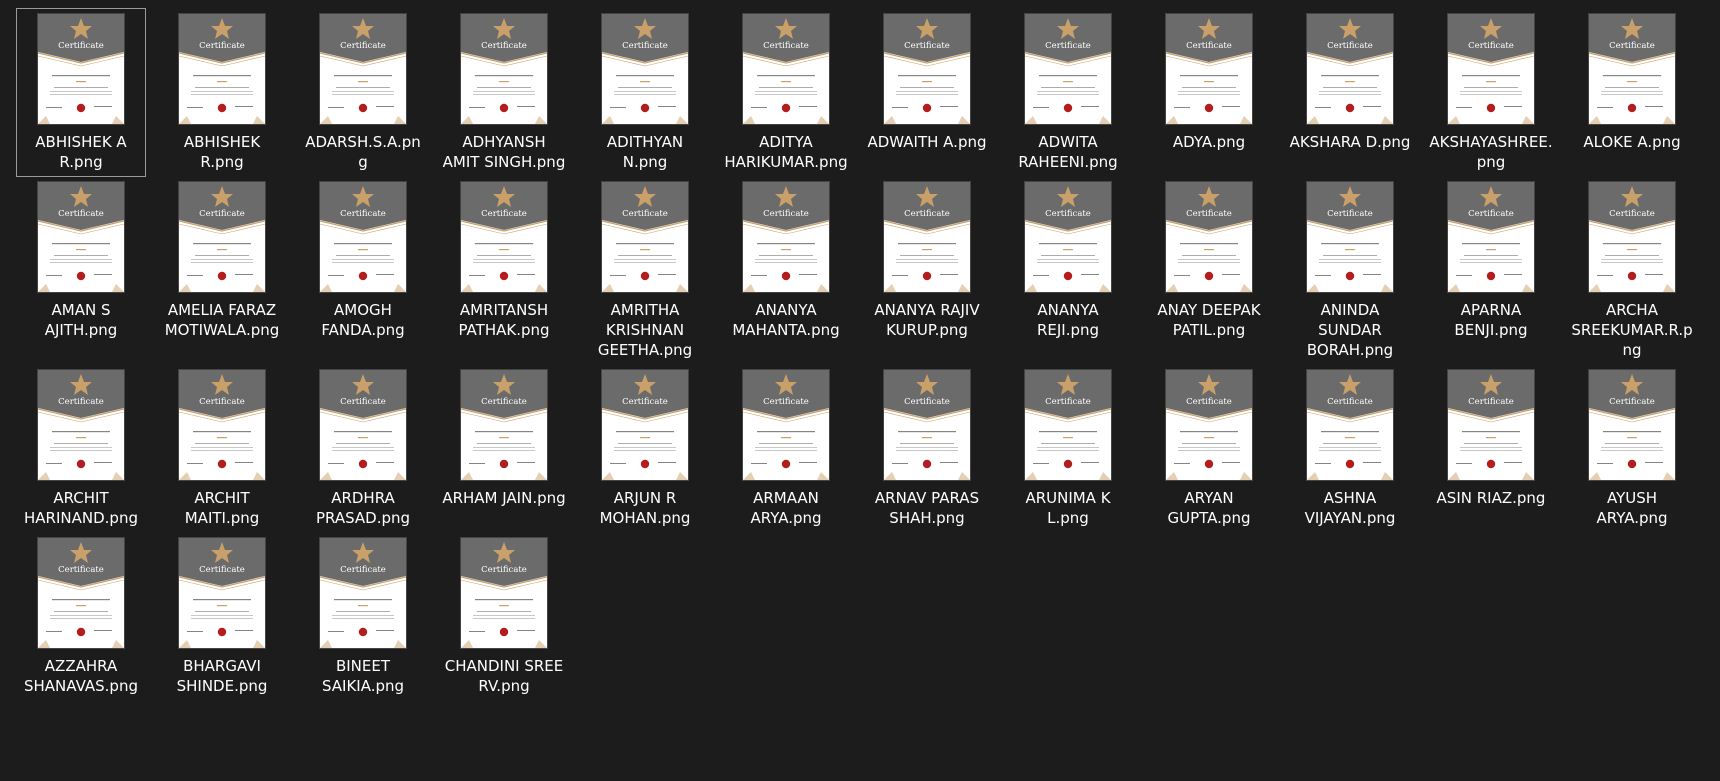 Image resolution: width=1720 pixels, height=781 pixels. Describe the element at coordinates (645, 448) in the screenshot. I see `file-item: Certificate ARJUN R MOHAN.png` at that location.